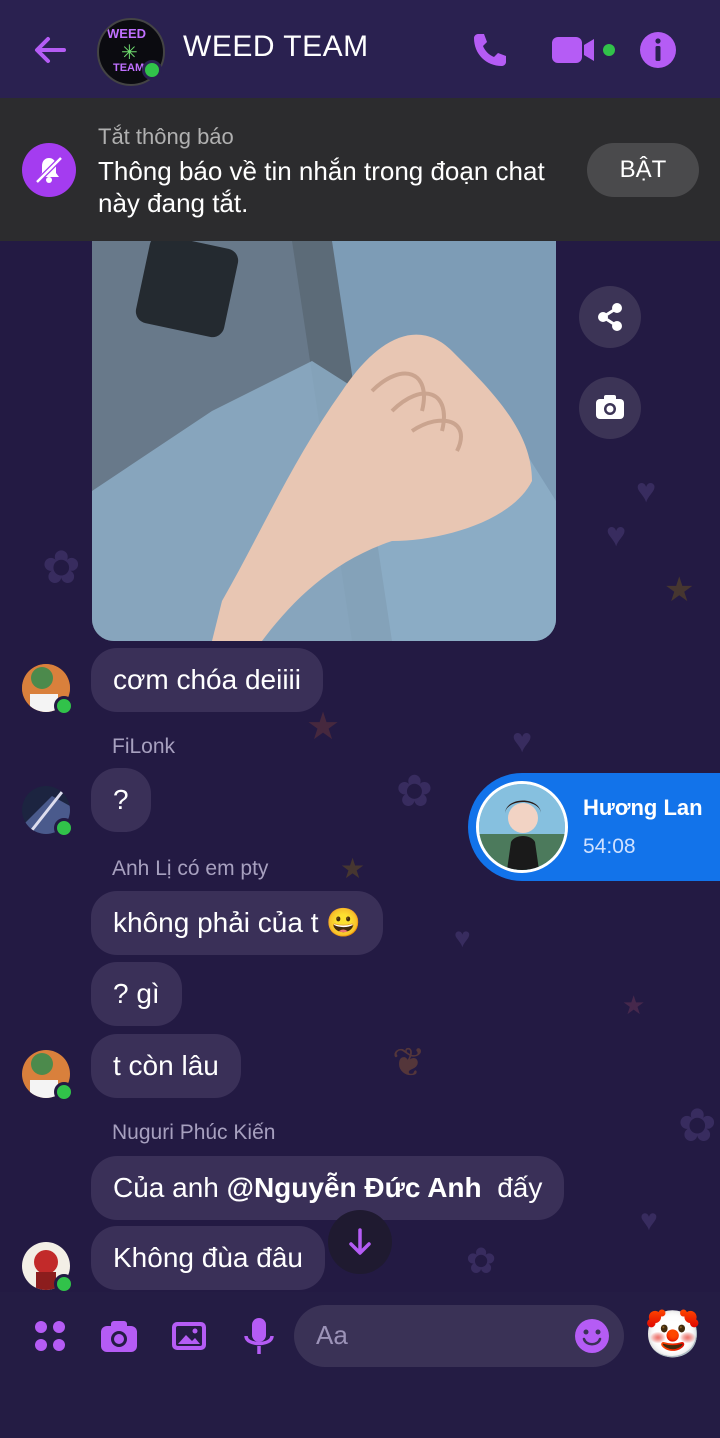  Describe the element at coordinates (194, 1132) in the screenshot. I see `sender-name: Nuguri Phúc Kiến` at that location.